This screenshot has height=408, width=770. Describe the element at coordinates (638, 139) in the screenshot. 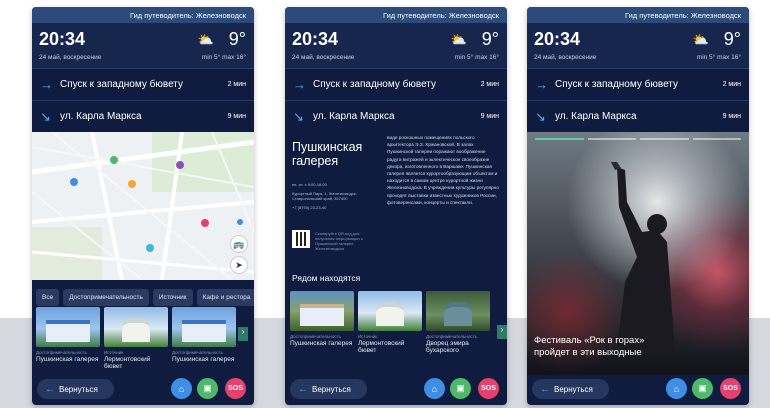

I see `story-progress` at that location.